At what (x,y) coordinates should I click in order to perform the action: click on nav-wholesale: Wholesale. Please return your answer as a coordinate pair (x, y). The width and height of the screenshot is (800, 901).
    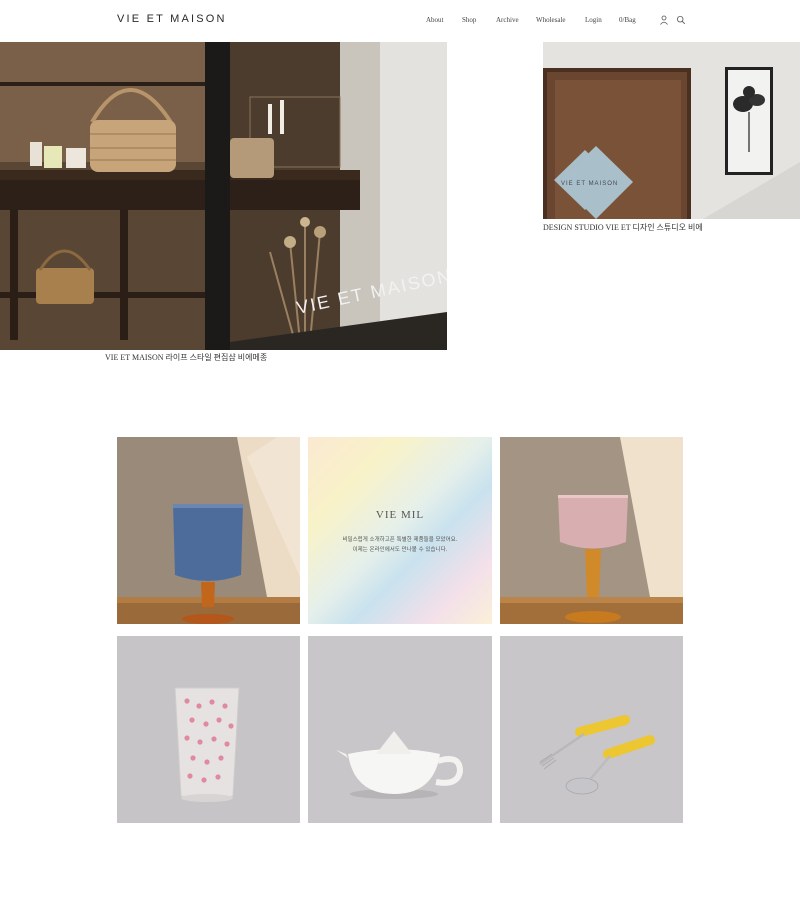
    Looking at the image, I should click on (551, 20).